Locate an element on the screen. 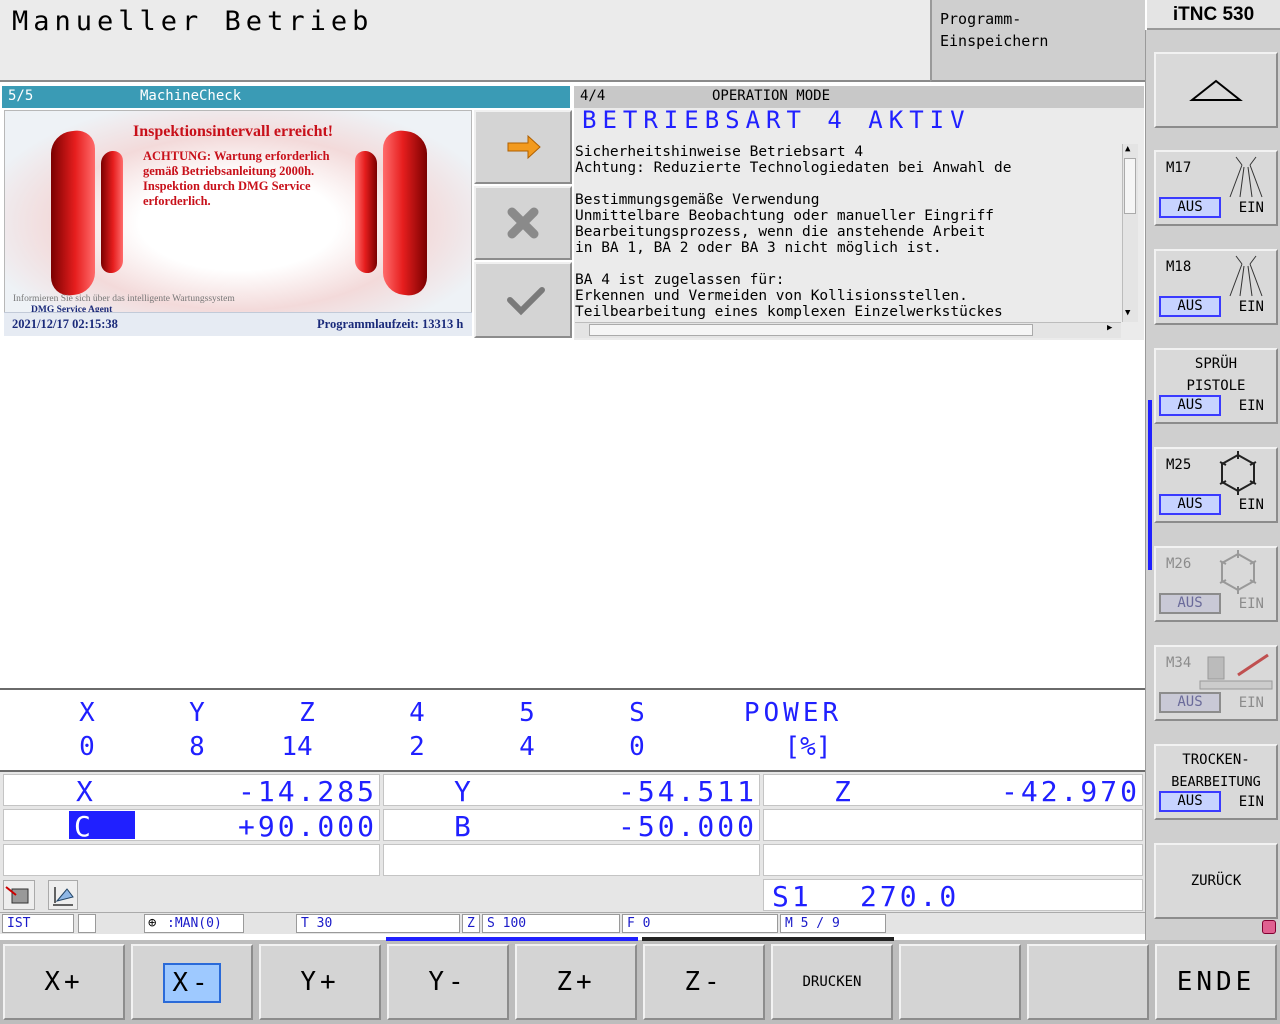 This screenshot has width=1280, height=1024. jog-x-plus-button: X+ is located at coordinates (64, 982).